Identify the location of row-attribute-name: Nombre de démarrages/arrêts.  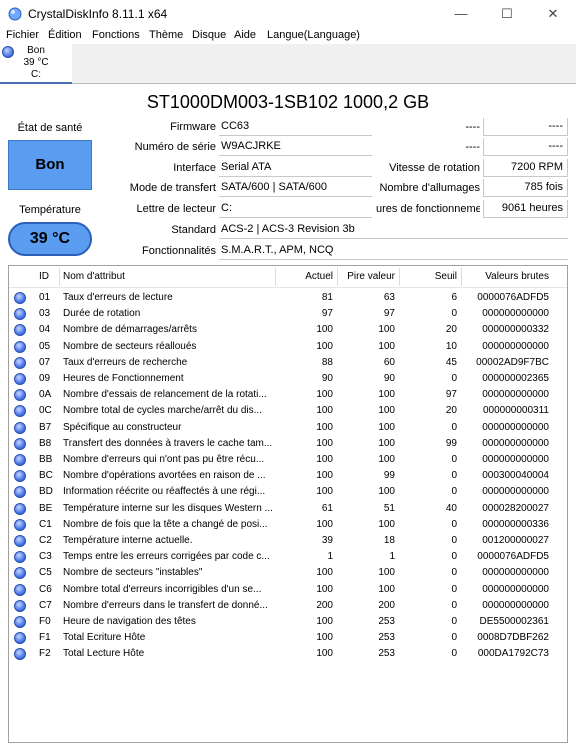
(130, 330).